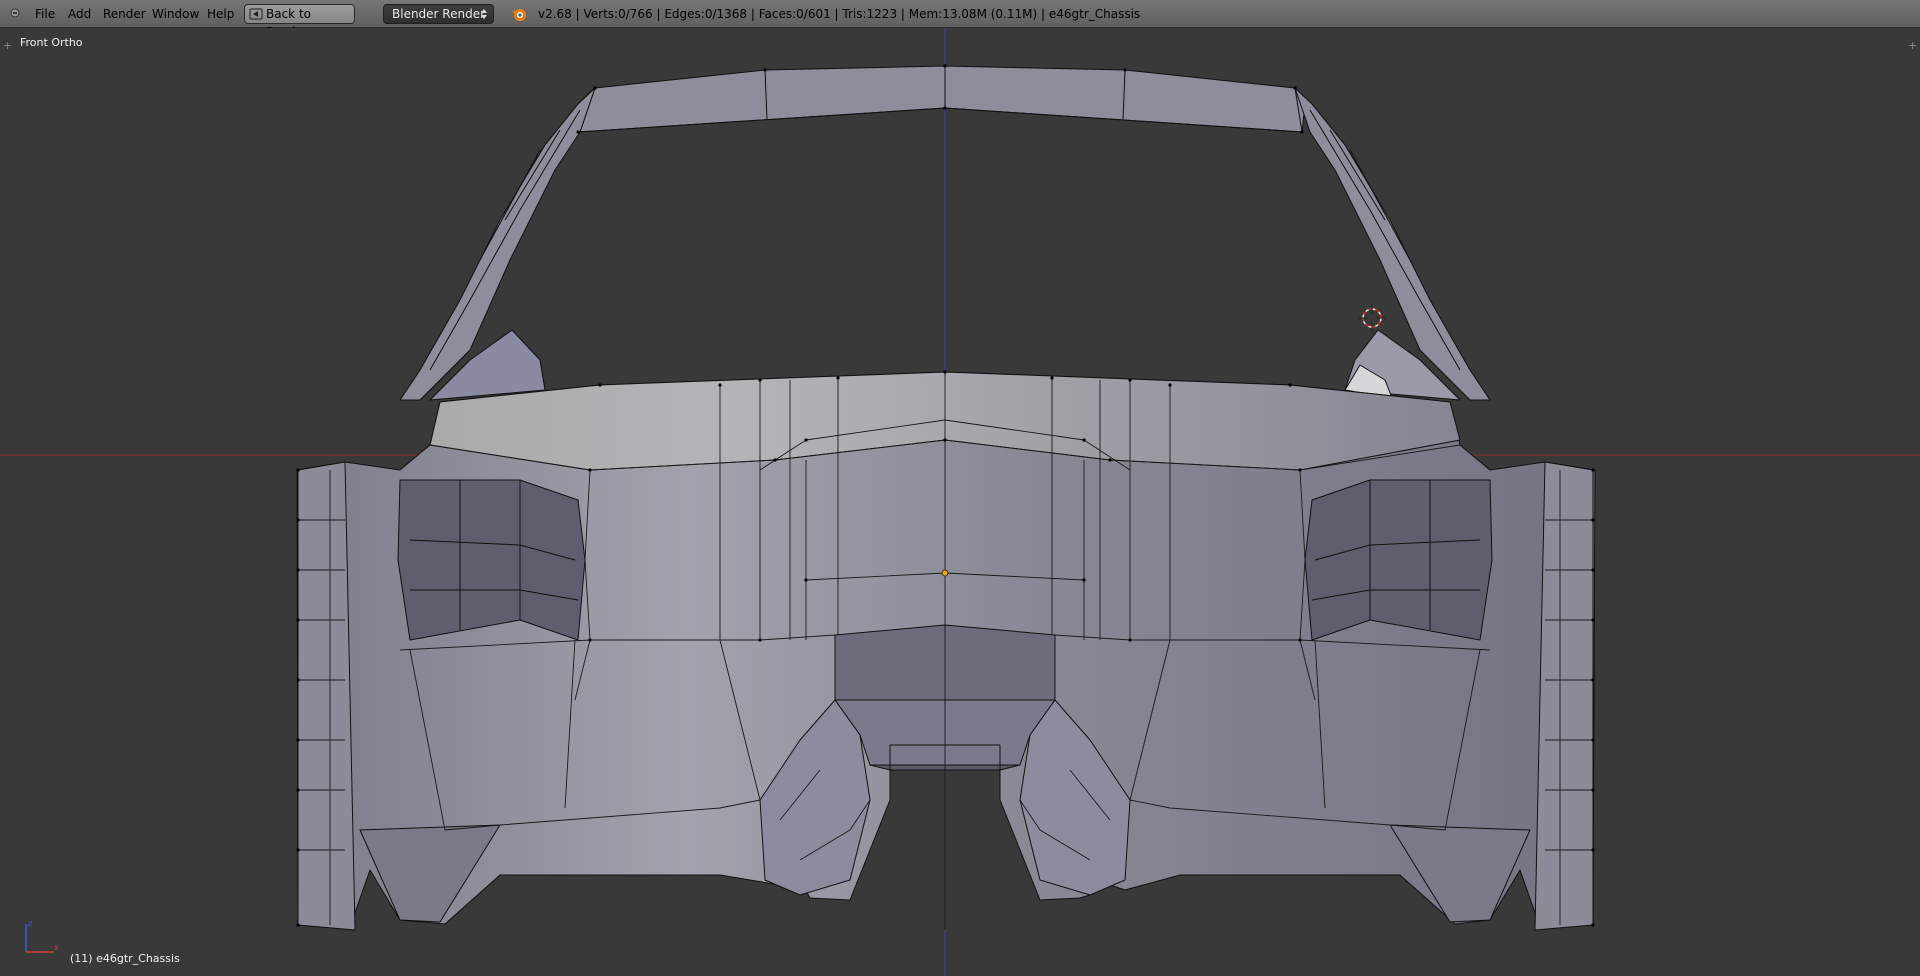  I want to click on 3d-cursor-icon, so click(1372, 318).